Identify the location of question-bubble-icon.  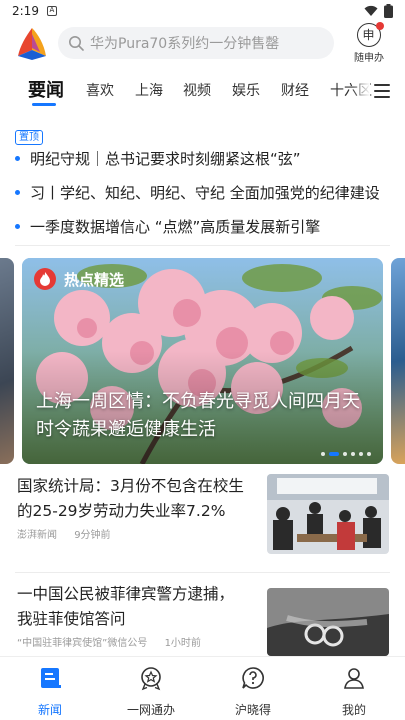
(253, 678).